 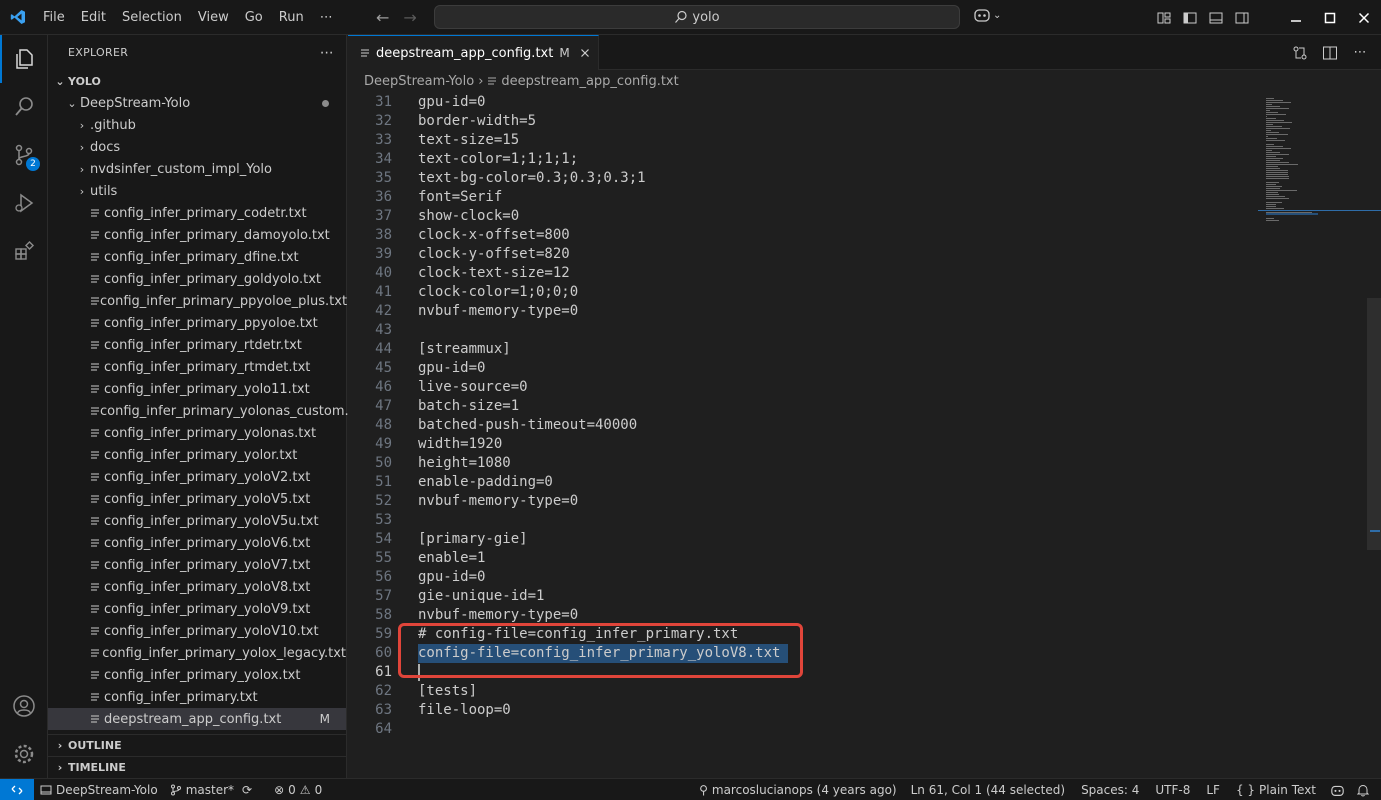 I want to click on tree-file: config_infer_primary_yoloV2.txt, so click(x=197, y=477).